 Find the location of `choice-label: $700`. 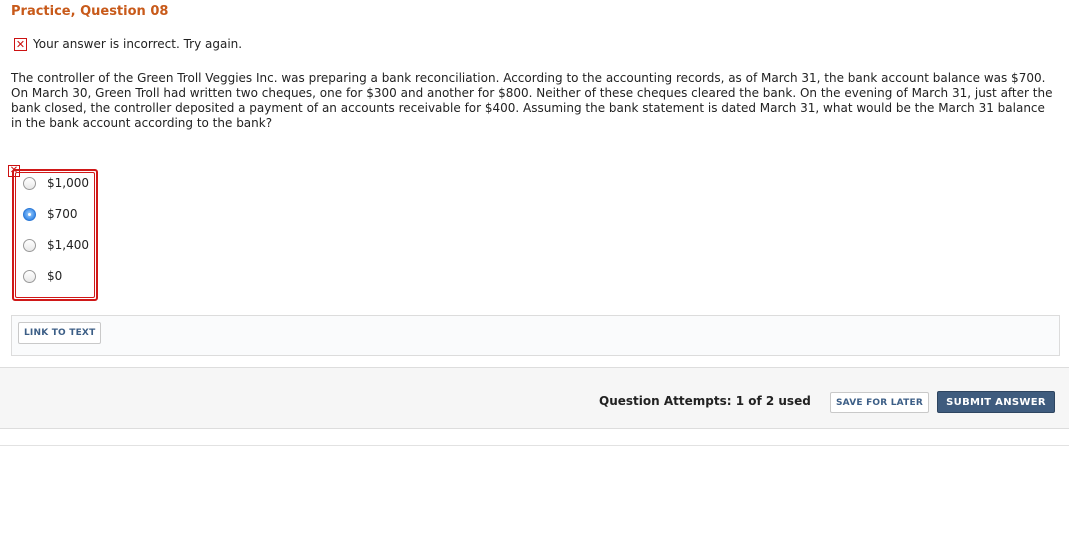

choice-label: $700 is located at coordinates (62, 214).